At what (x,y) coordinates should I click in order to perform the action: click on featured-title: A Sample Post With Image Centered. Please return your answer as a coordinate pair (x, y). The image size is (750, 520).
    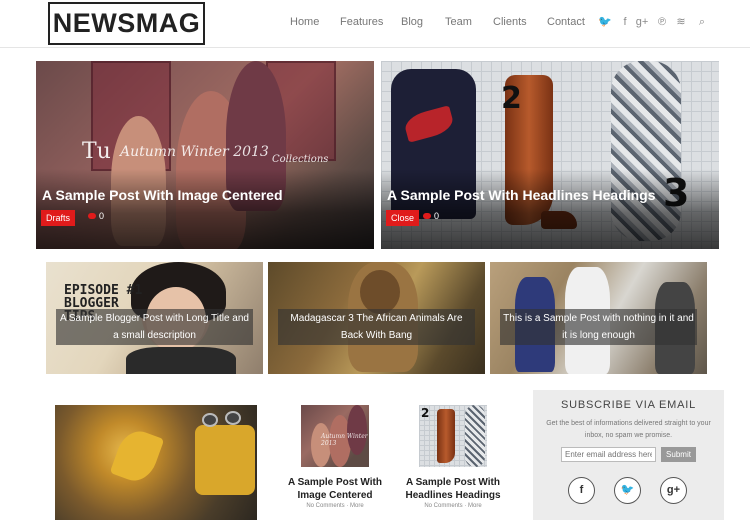
    Looking at the image, I should click on (162, 195).